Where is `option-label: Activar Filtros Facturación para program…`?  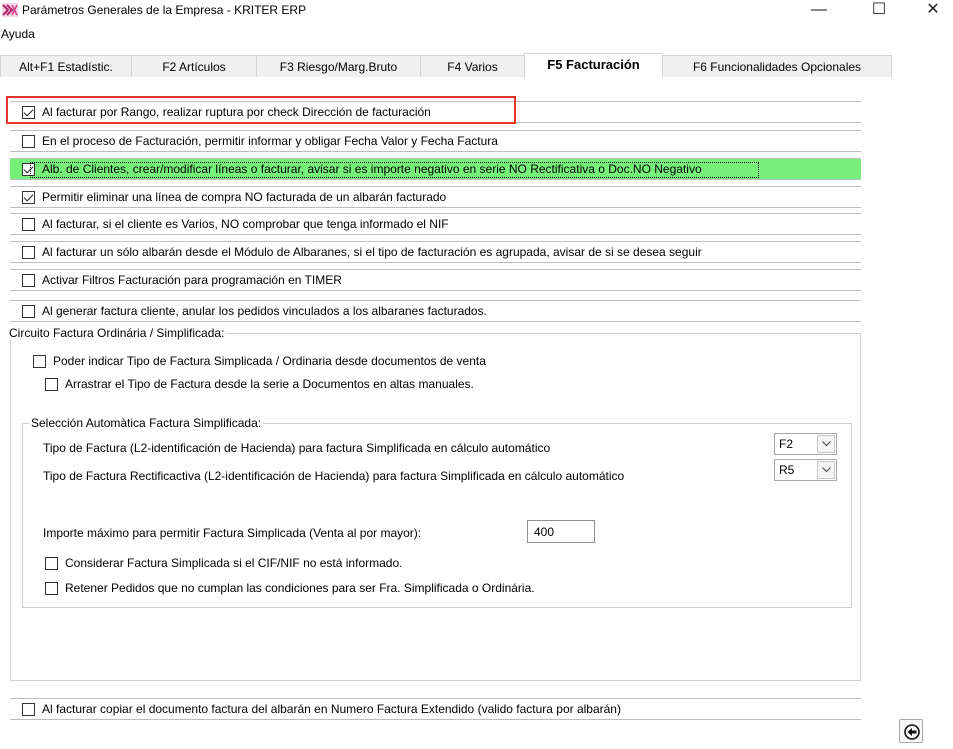 option-label: Activar Filtros Facturación para program… is located at coordinates (192, 280).